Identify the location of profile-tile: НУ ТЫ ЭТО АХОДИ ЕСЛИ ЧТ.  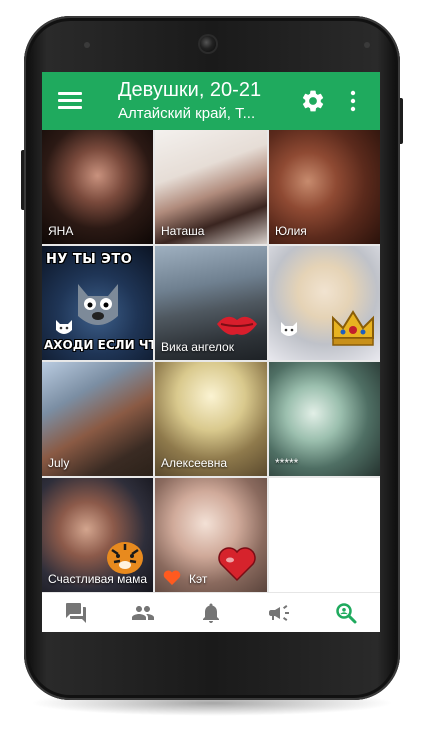
(97, 303).